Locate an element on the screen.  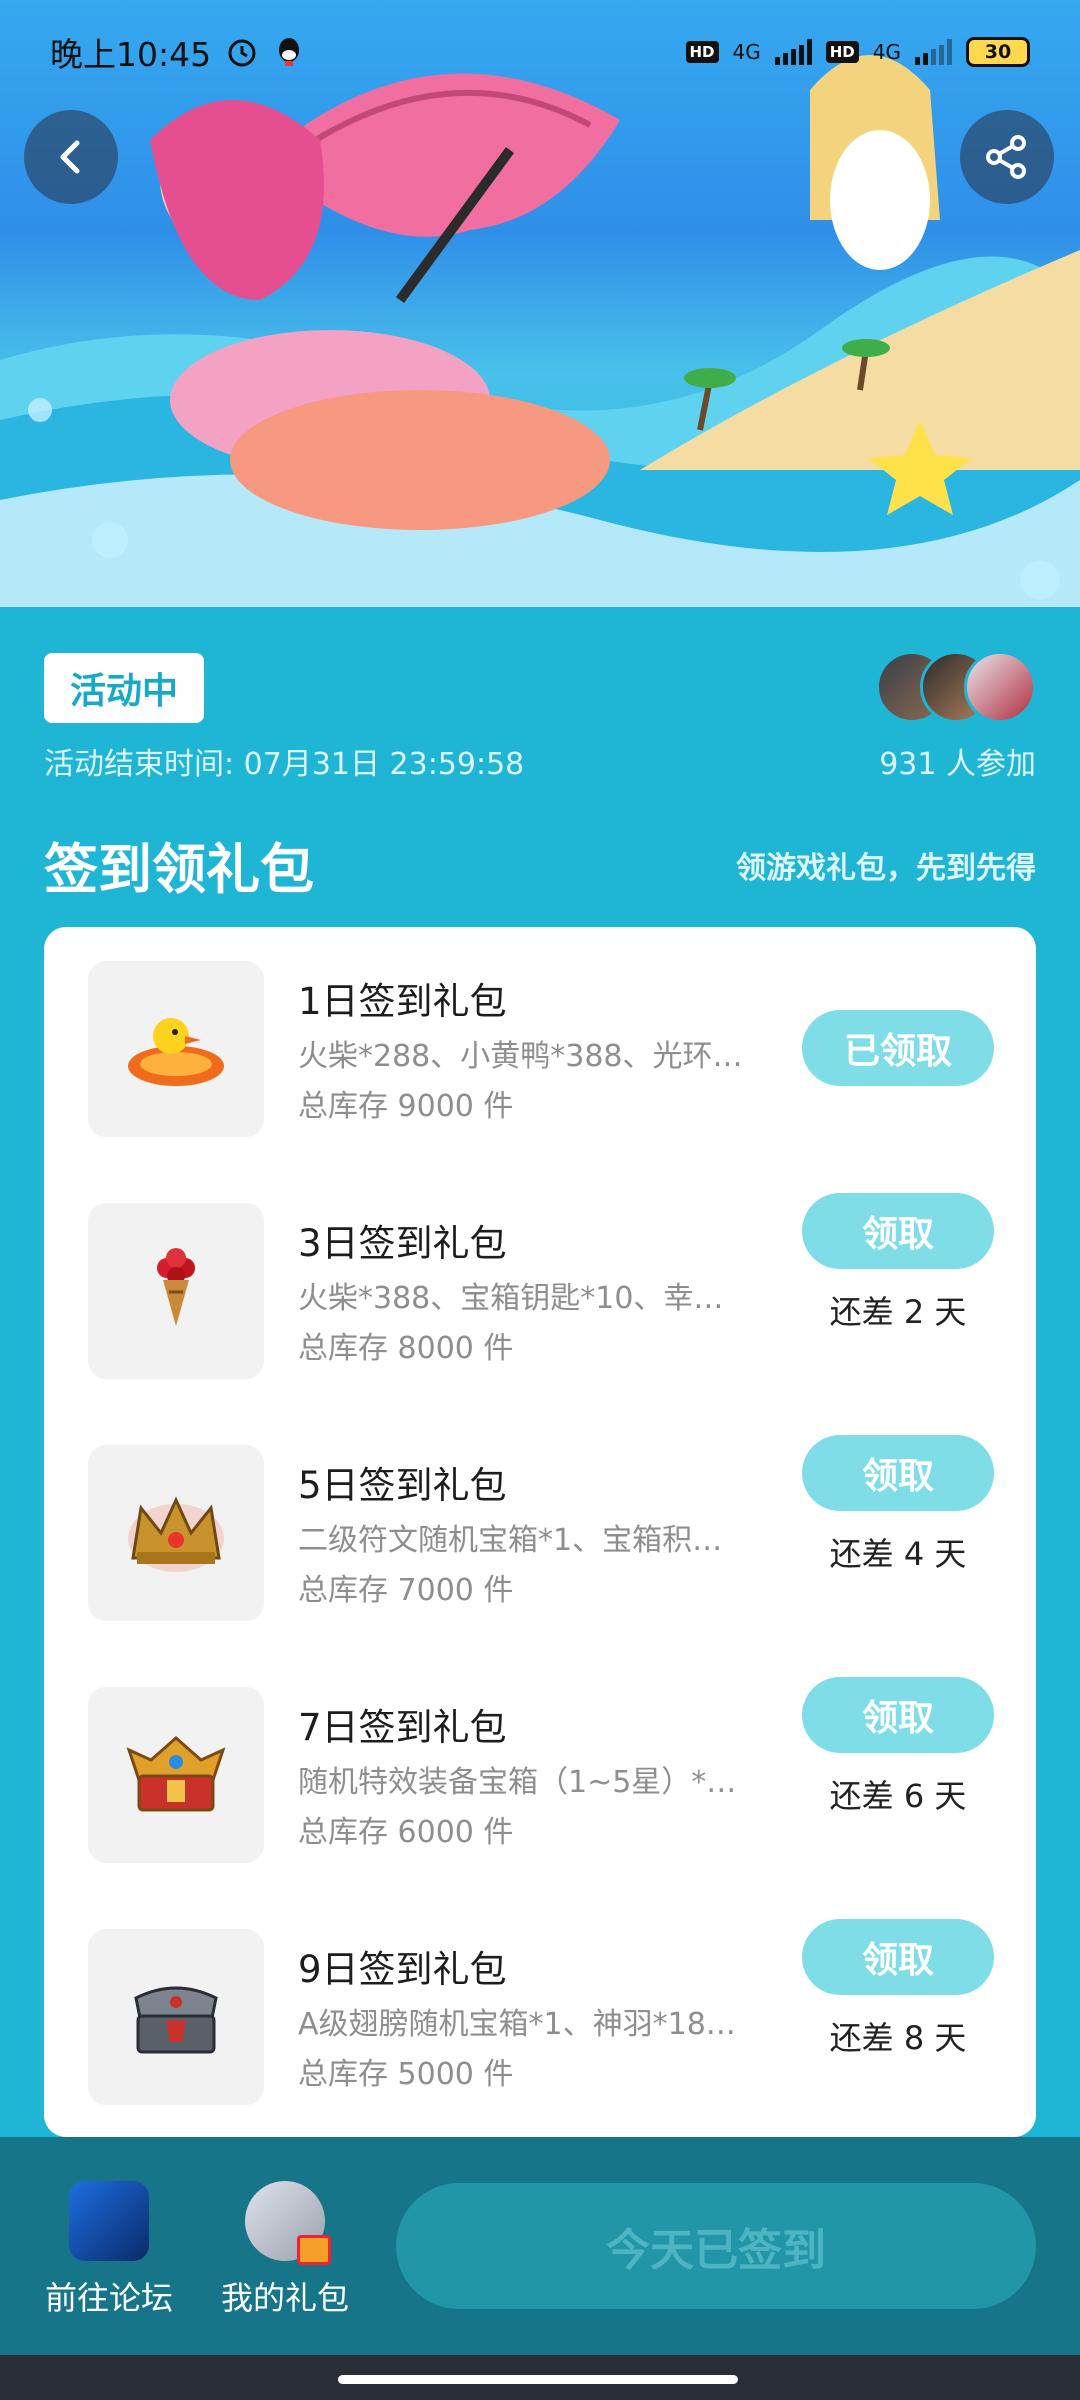
hd-icon-2: HD is located at coordinates (842, 52).